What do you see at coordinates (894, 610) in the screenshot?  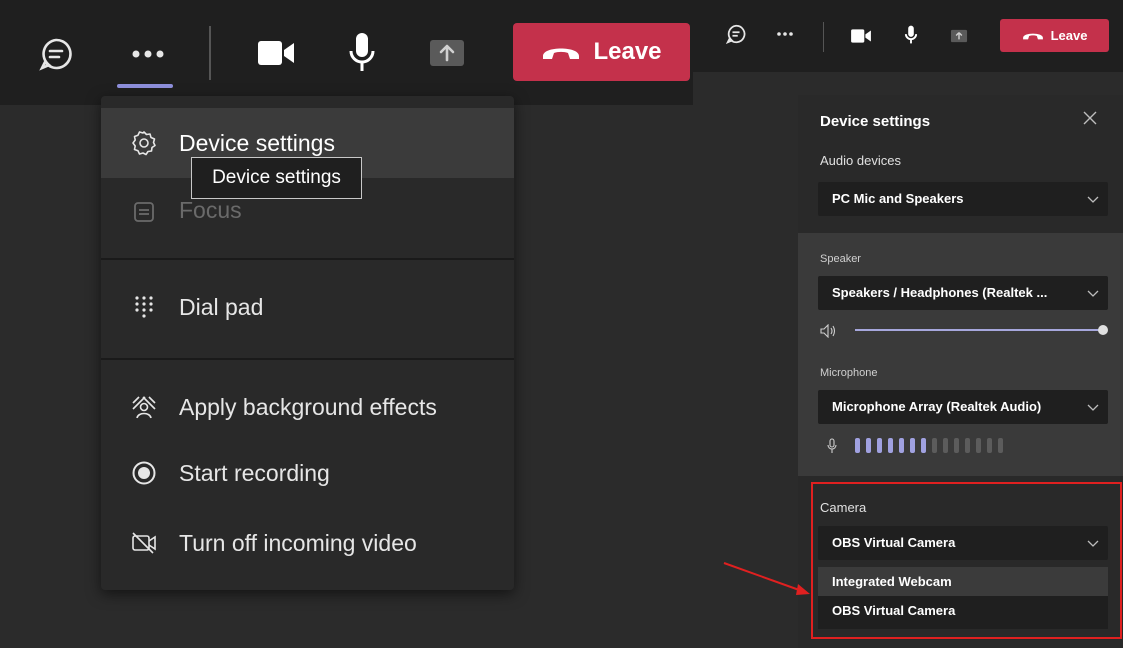 I see `option-label: OBS Virtual Camera` at bounding box center [894, 610].